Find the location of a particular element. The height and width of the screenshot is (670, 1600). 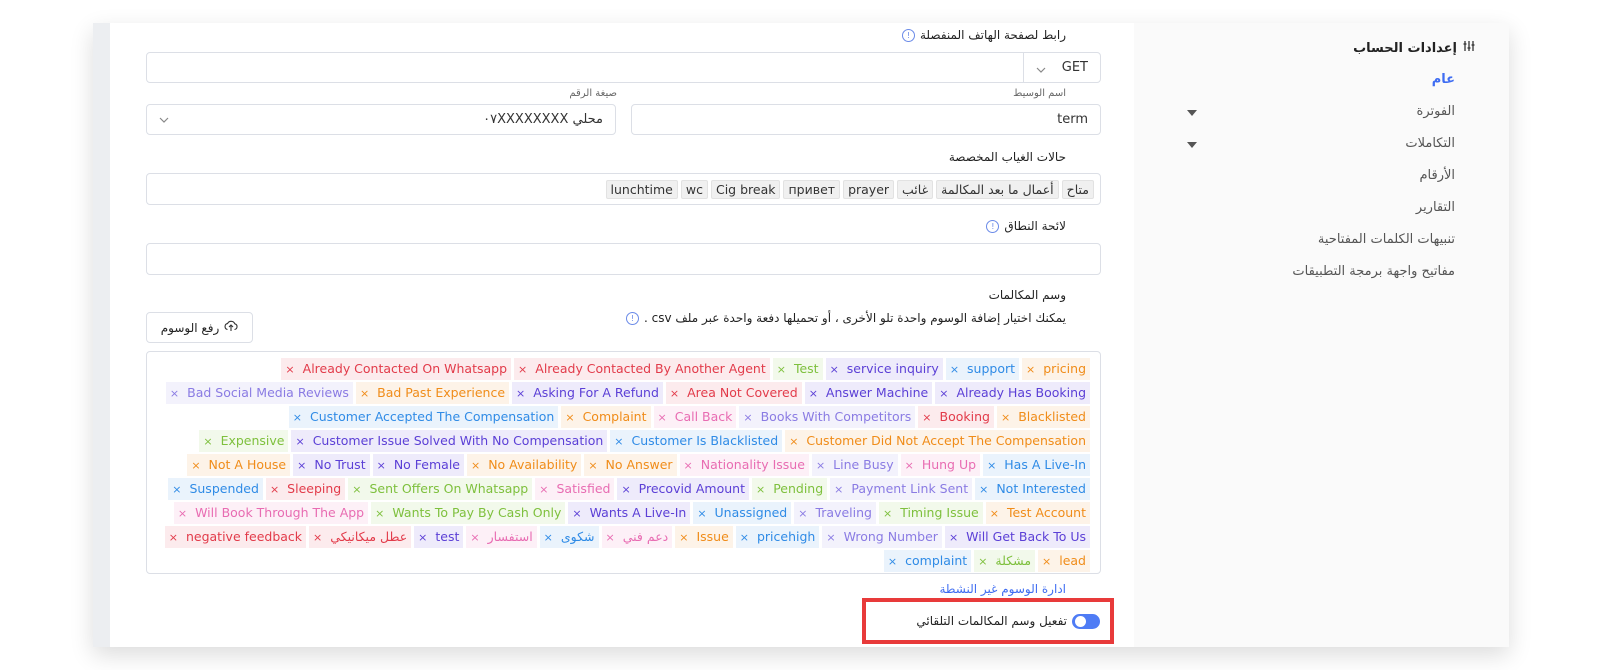

url-input: GET is located at coordinates (623, 67).